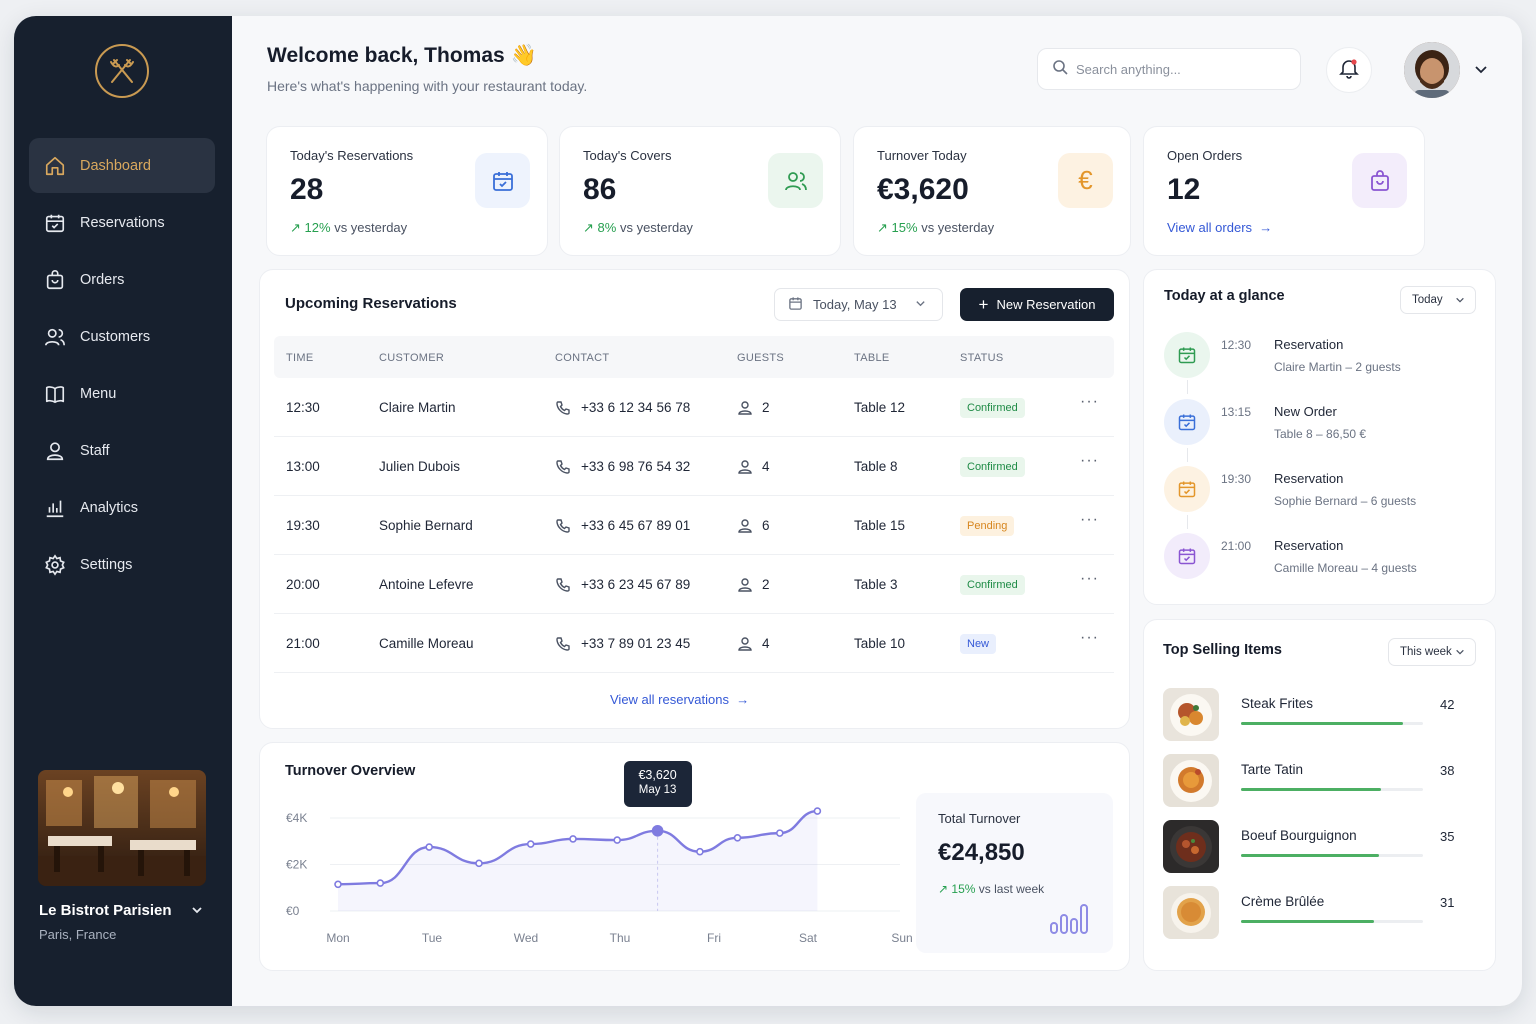  Describe the element at coordinates (922, 155) in the screenshot. I see `stat-title: Turnover Today` at that location.